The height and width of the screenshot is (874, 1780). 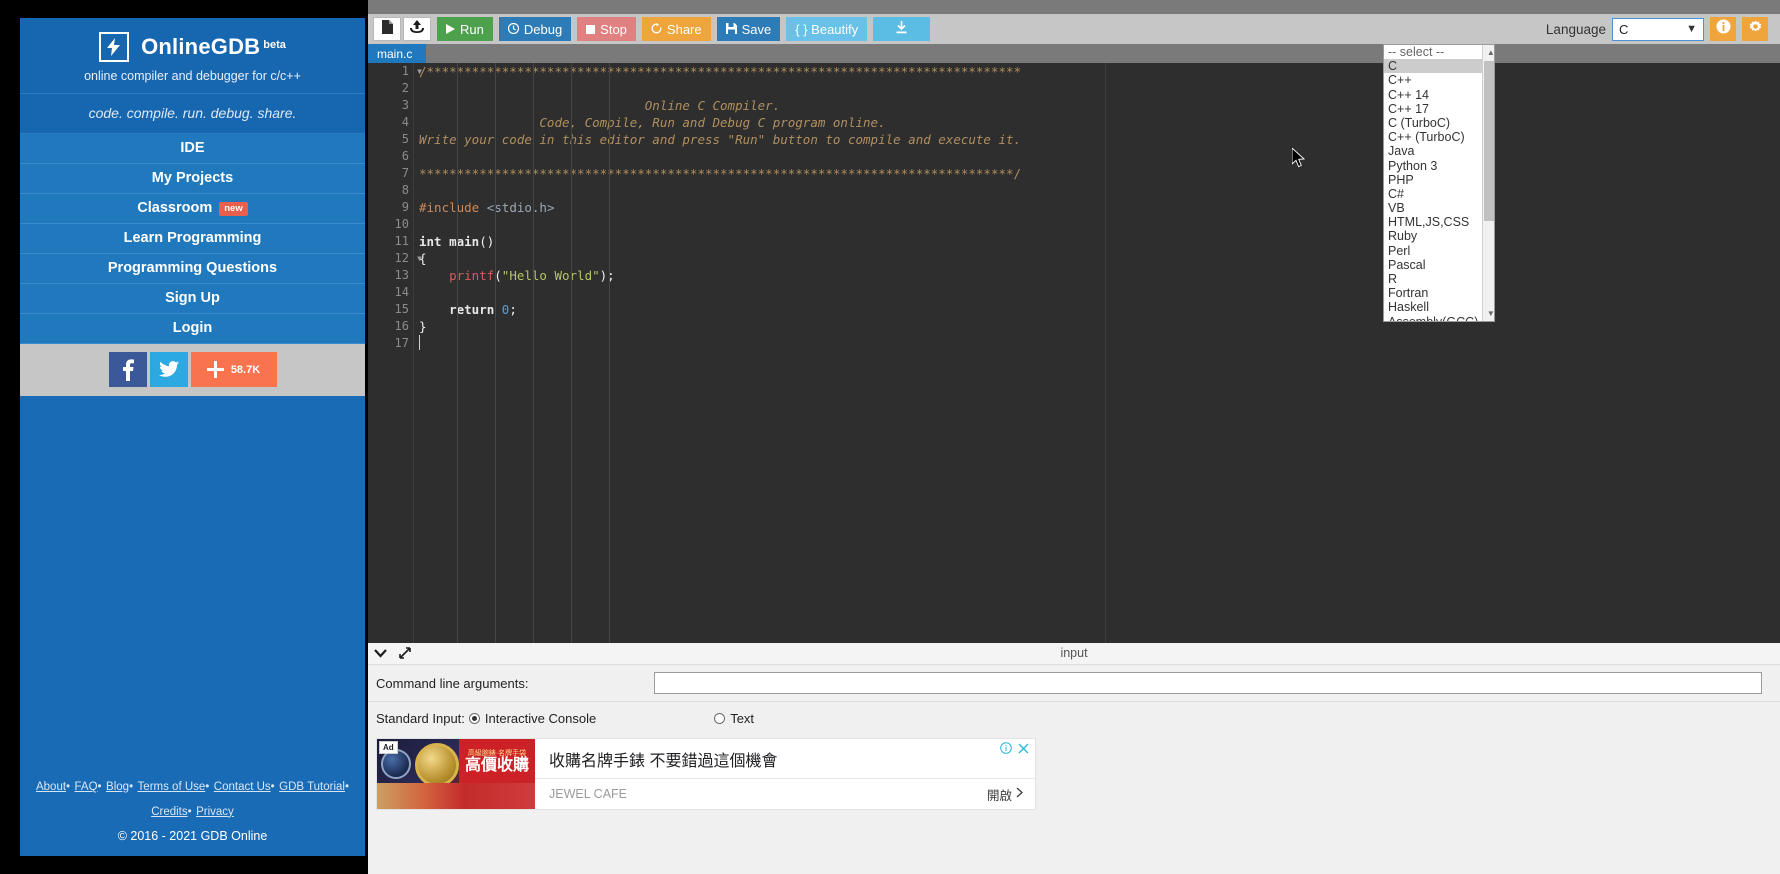 What do you see at coordinates (1006, 749) in the screenshot?
I see `info-circle-icon` at bounding box center [1006, 749].